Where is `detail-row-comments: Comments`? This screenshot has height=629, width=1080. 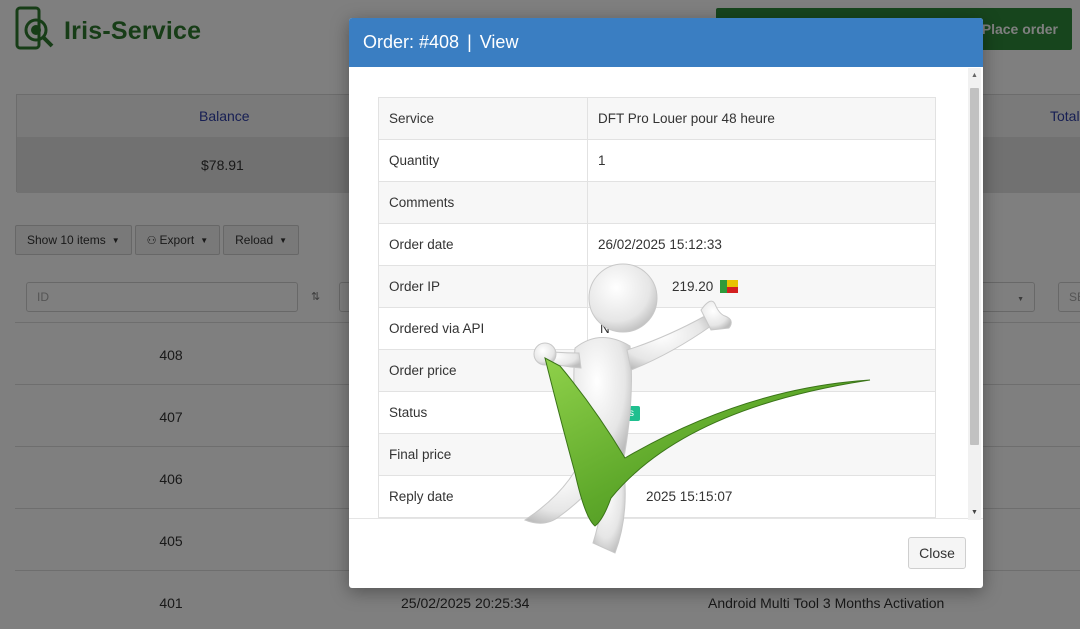
detail-row-comments: Comments is located at coordinates (657, 202).